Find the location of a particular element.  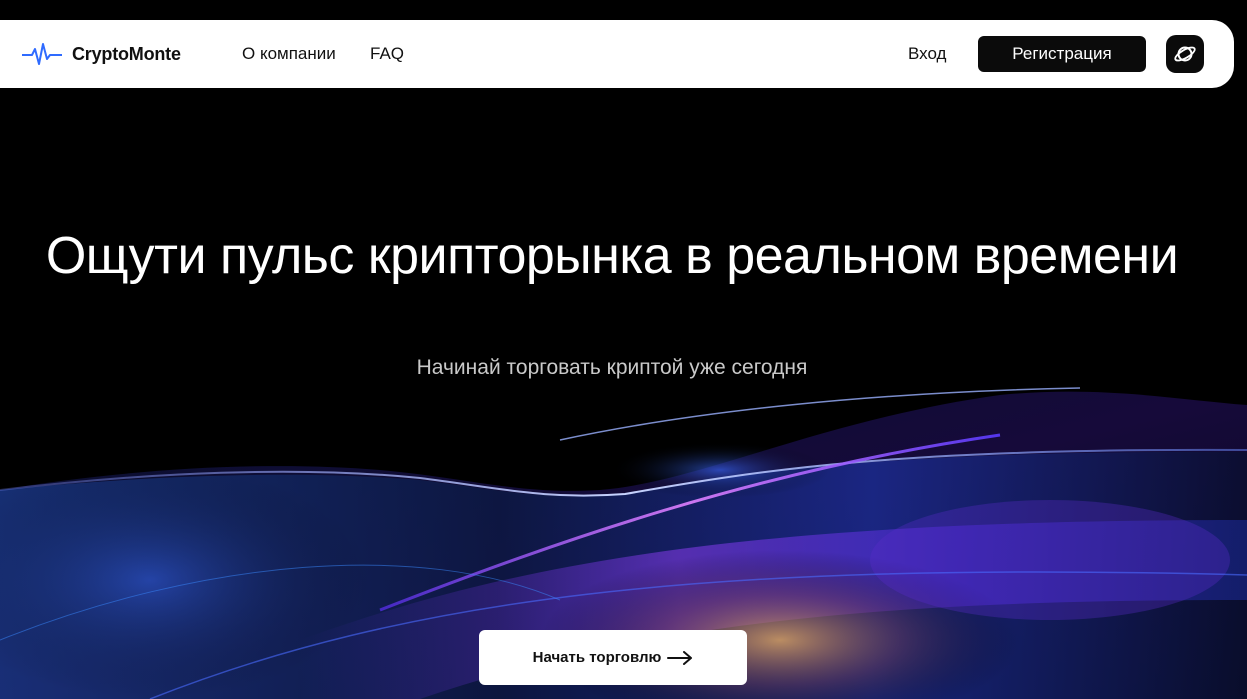

brand-name: CryptoMonte is located at coordinates (126, 53).